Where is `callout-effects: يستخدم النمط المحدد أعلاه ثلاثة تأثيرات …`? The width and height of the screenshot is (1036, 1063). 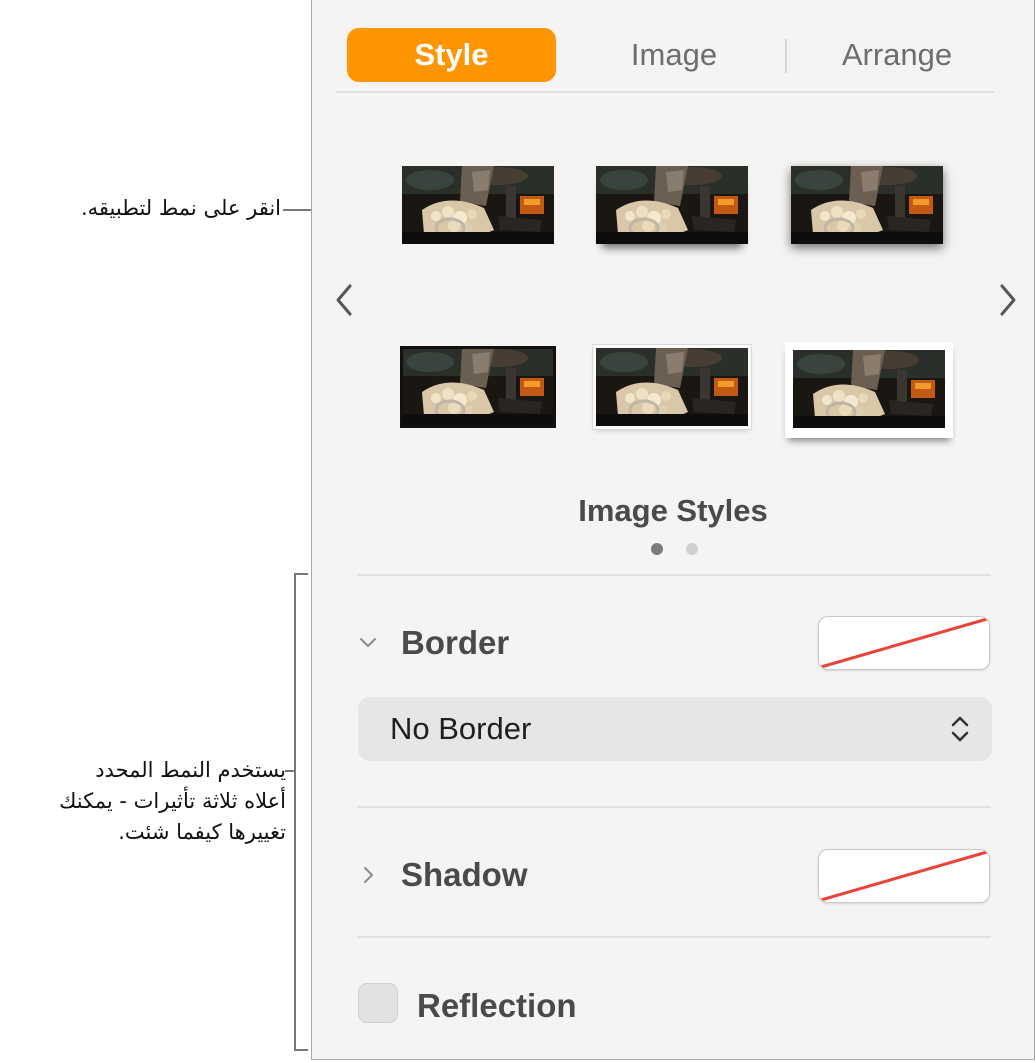
callout-effects: يستخدم النمط المحدد أعلاه ثلاثة تأثيرات … is located at coordinates (172, 801).